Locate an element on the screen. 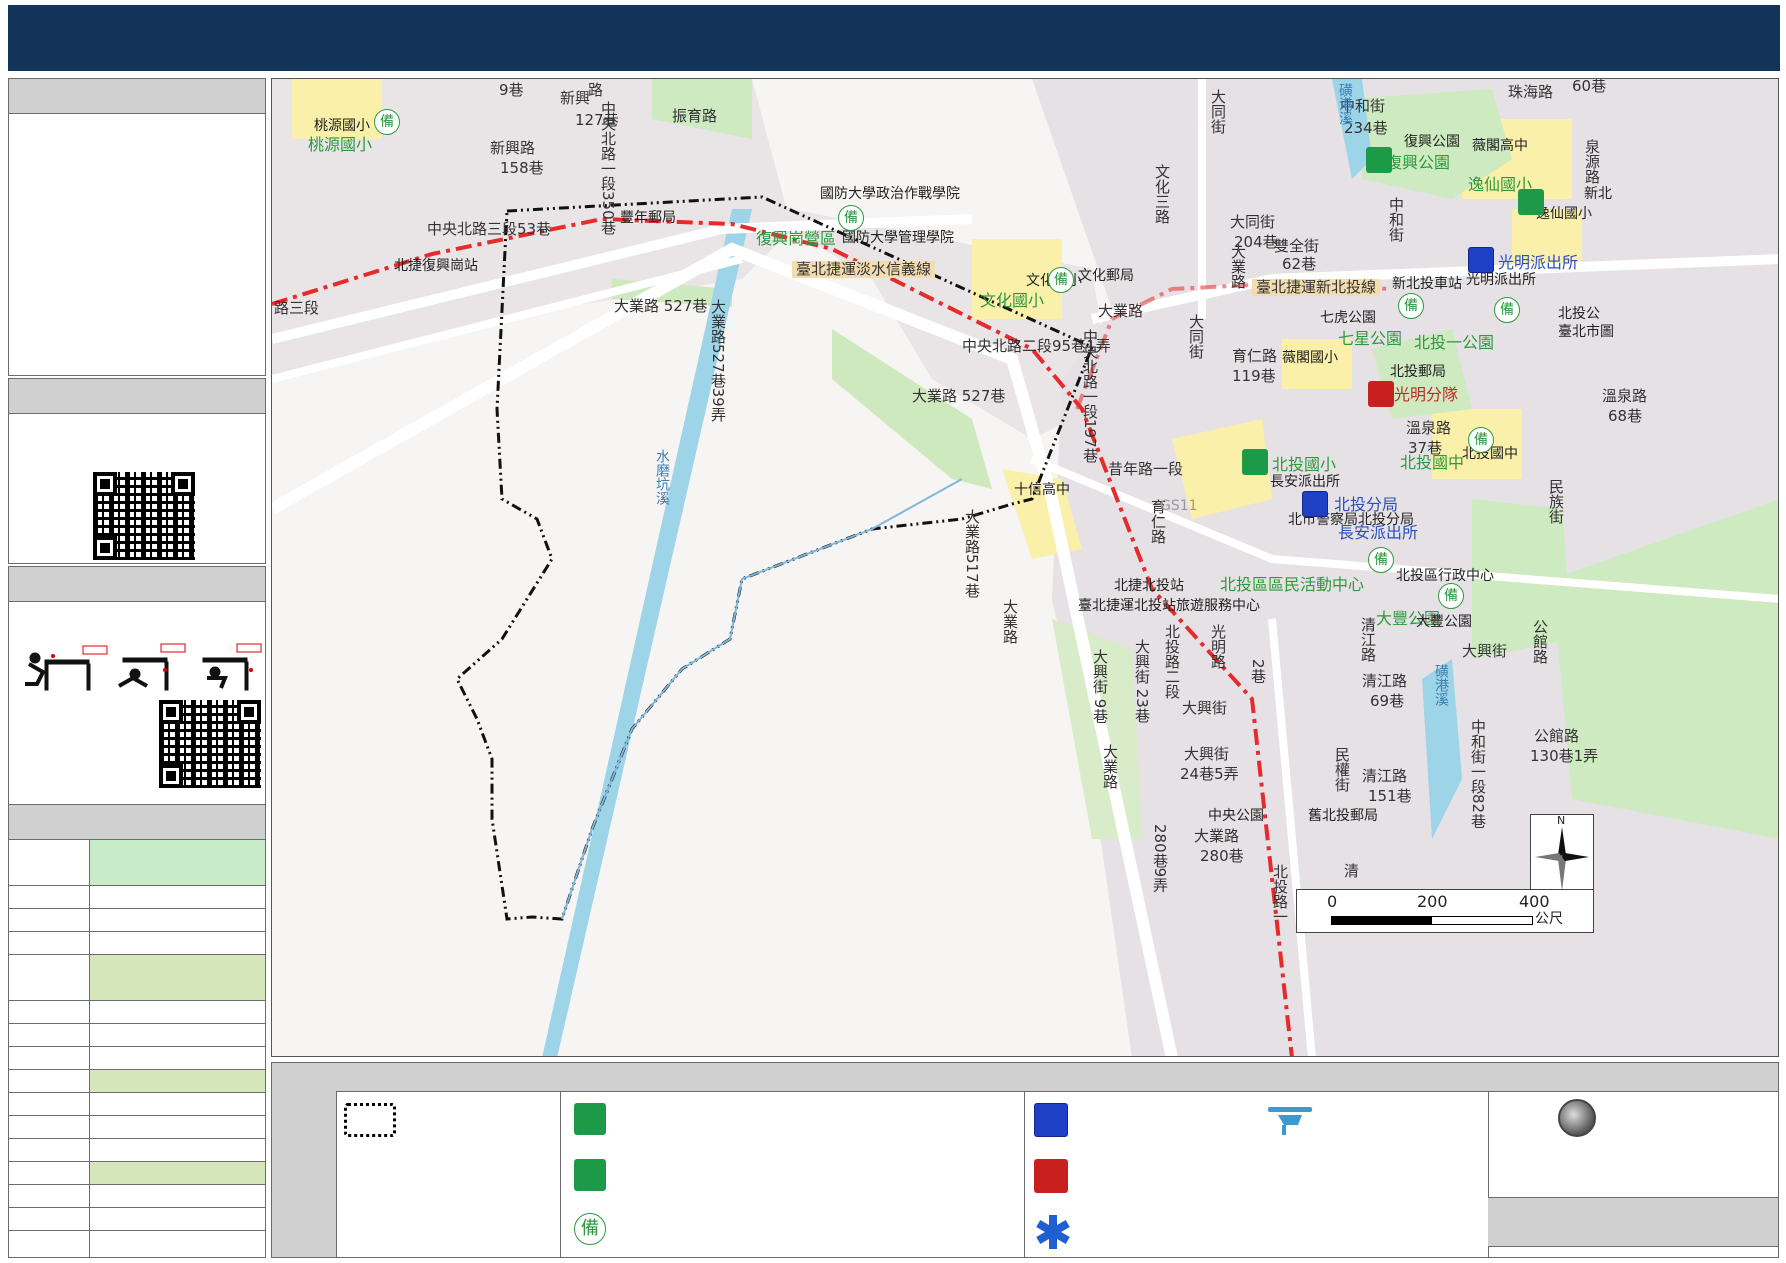  place-label: 水磨坑溪 is located at coordinates (662, 477).